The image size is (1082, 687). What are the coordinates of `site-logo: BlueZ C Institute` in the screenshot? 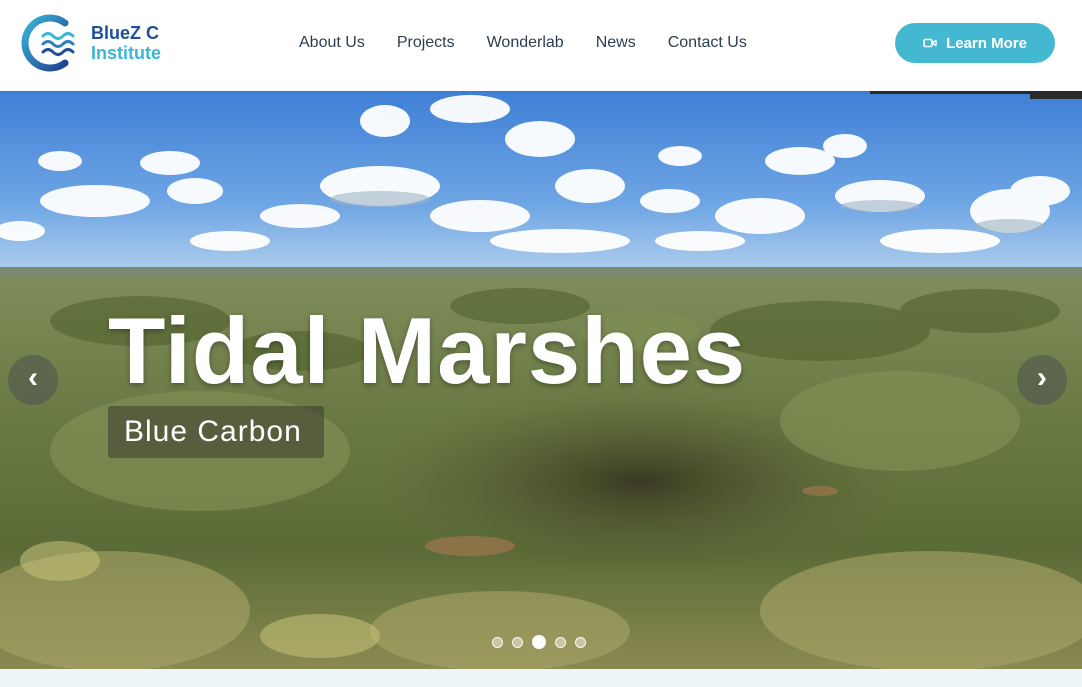 It's located at (104, 43).